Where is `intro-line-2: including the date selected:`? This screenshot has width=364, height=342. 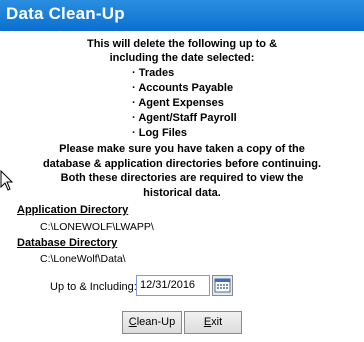 intro-line-2: including the date selected: is located at coordinates (182, 58).